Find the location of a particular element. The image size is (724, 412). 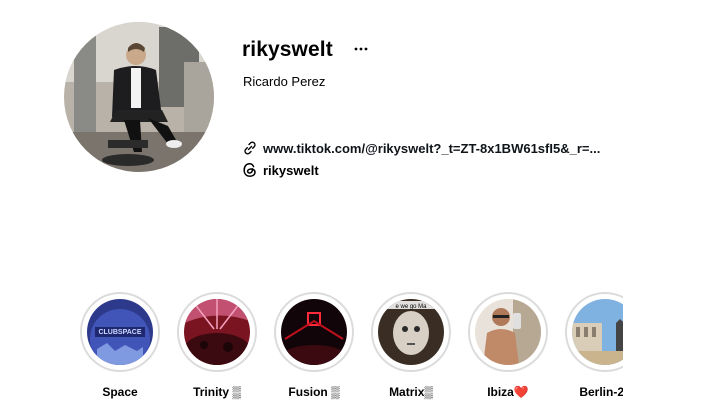

highlight-label: Trinity ▒ is located at coordinates (217, 392).